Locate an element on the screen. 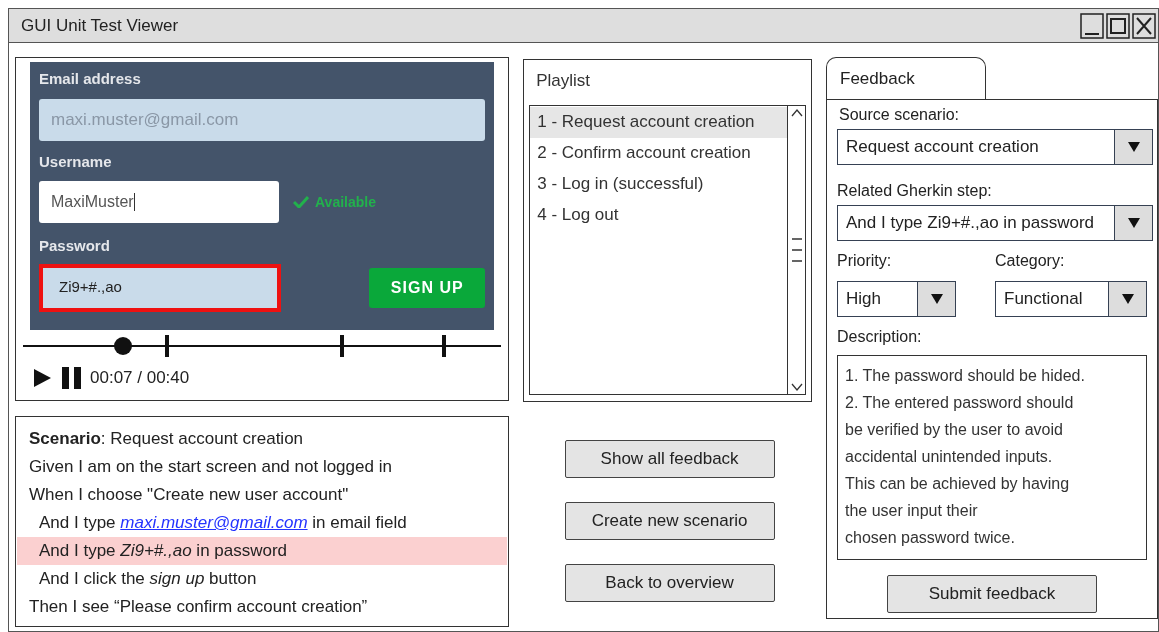  field-label: Priority: is located at coordinates (865, 261).